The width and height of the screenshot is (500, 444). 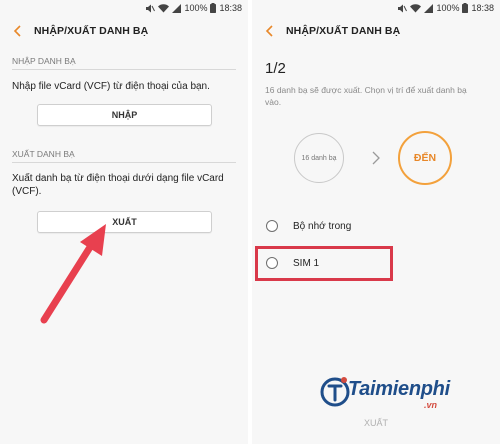 What do you see at coordinates (376, 158) in the screenshot?
I see `chevron-right-icon` at bounding box center [376, 158].